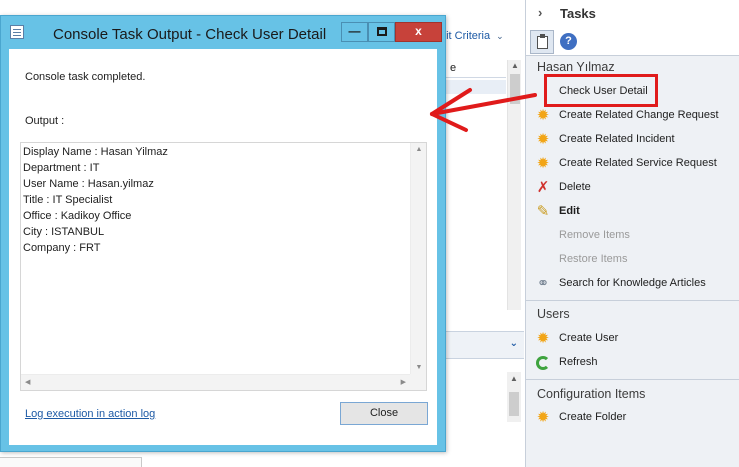  I want to click on maximize-icon, so click(381, 31).